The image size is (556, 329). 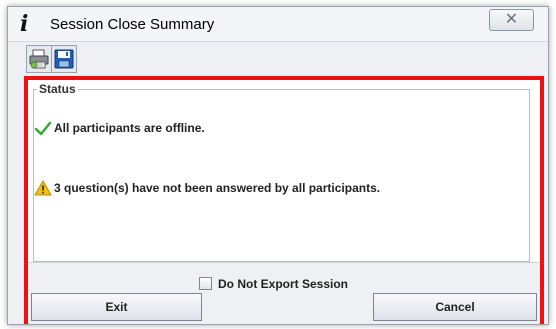 What do you see at coordinates (57, 89) in the screenshot?
I see `status-legend: Status` at bounding box center [57, 89].